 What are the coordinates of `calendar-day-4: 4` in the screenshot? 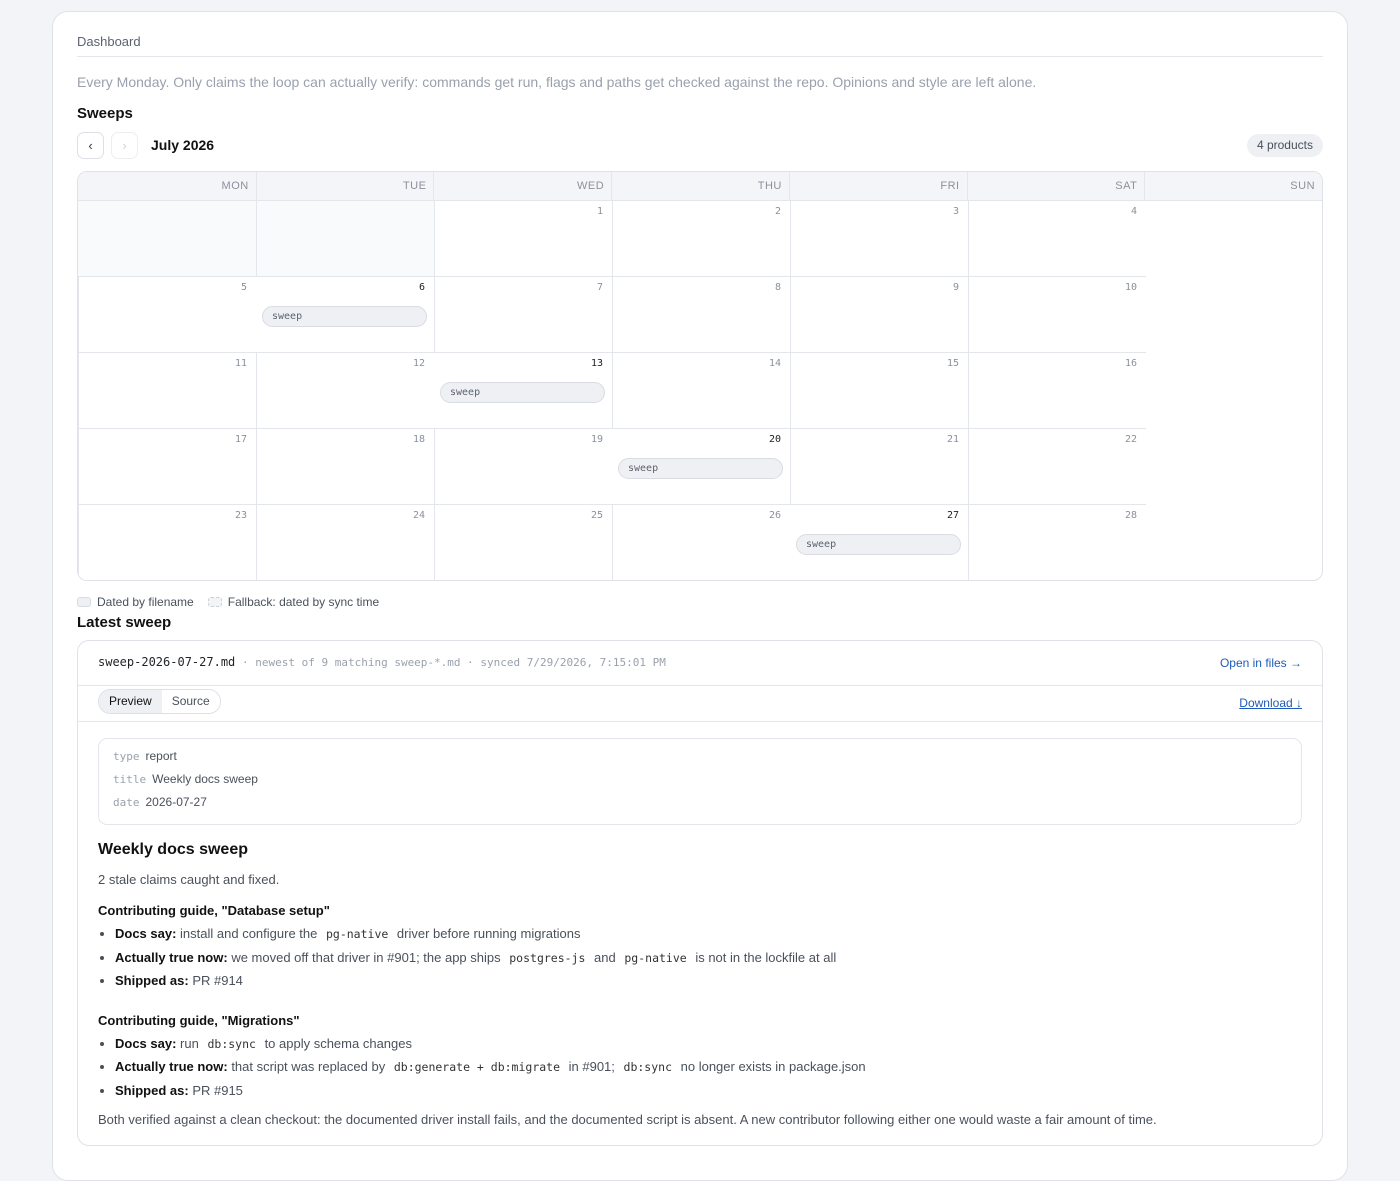 It's located at (1057, 239).